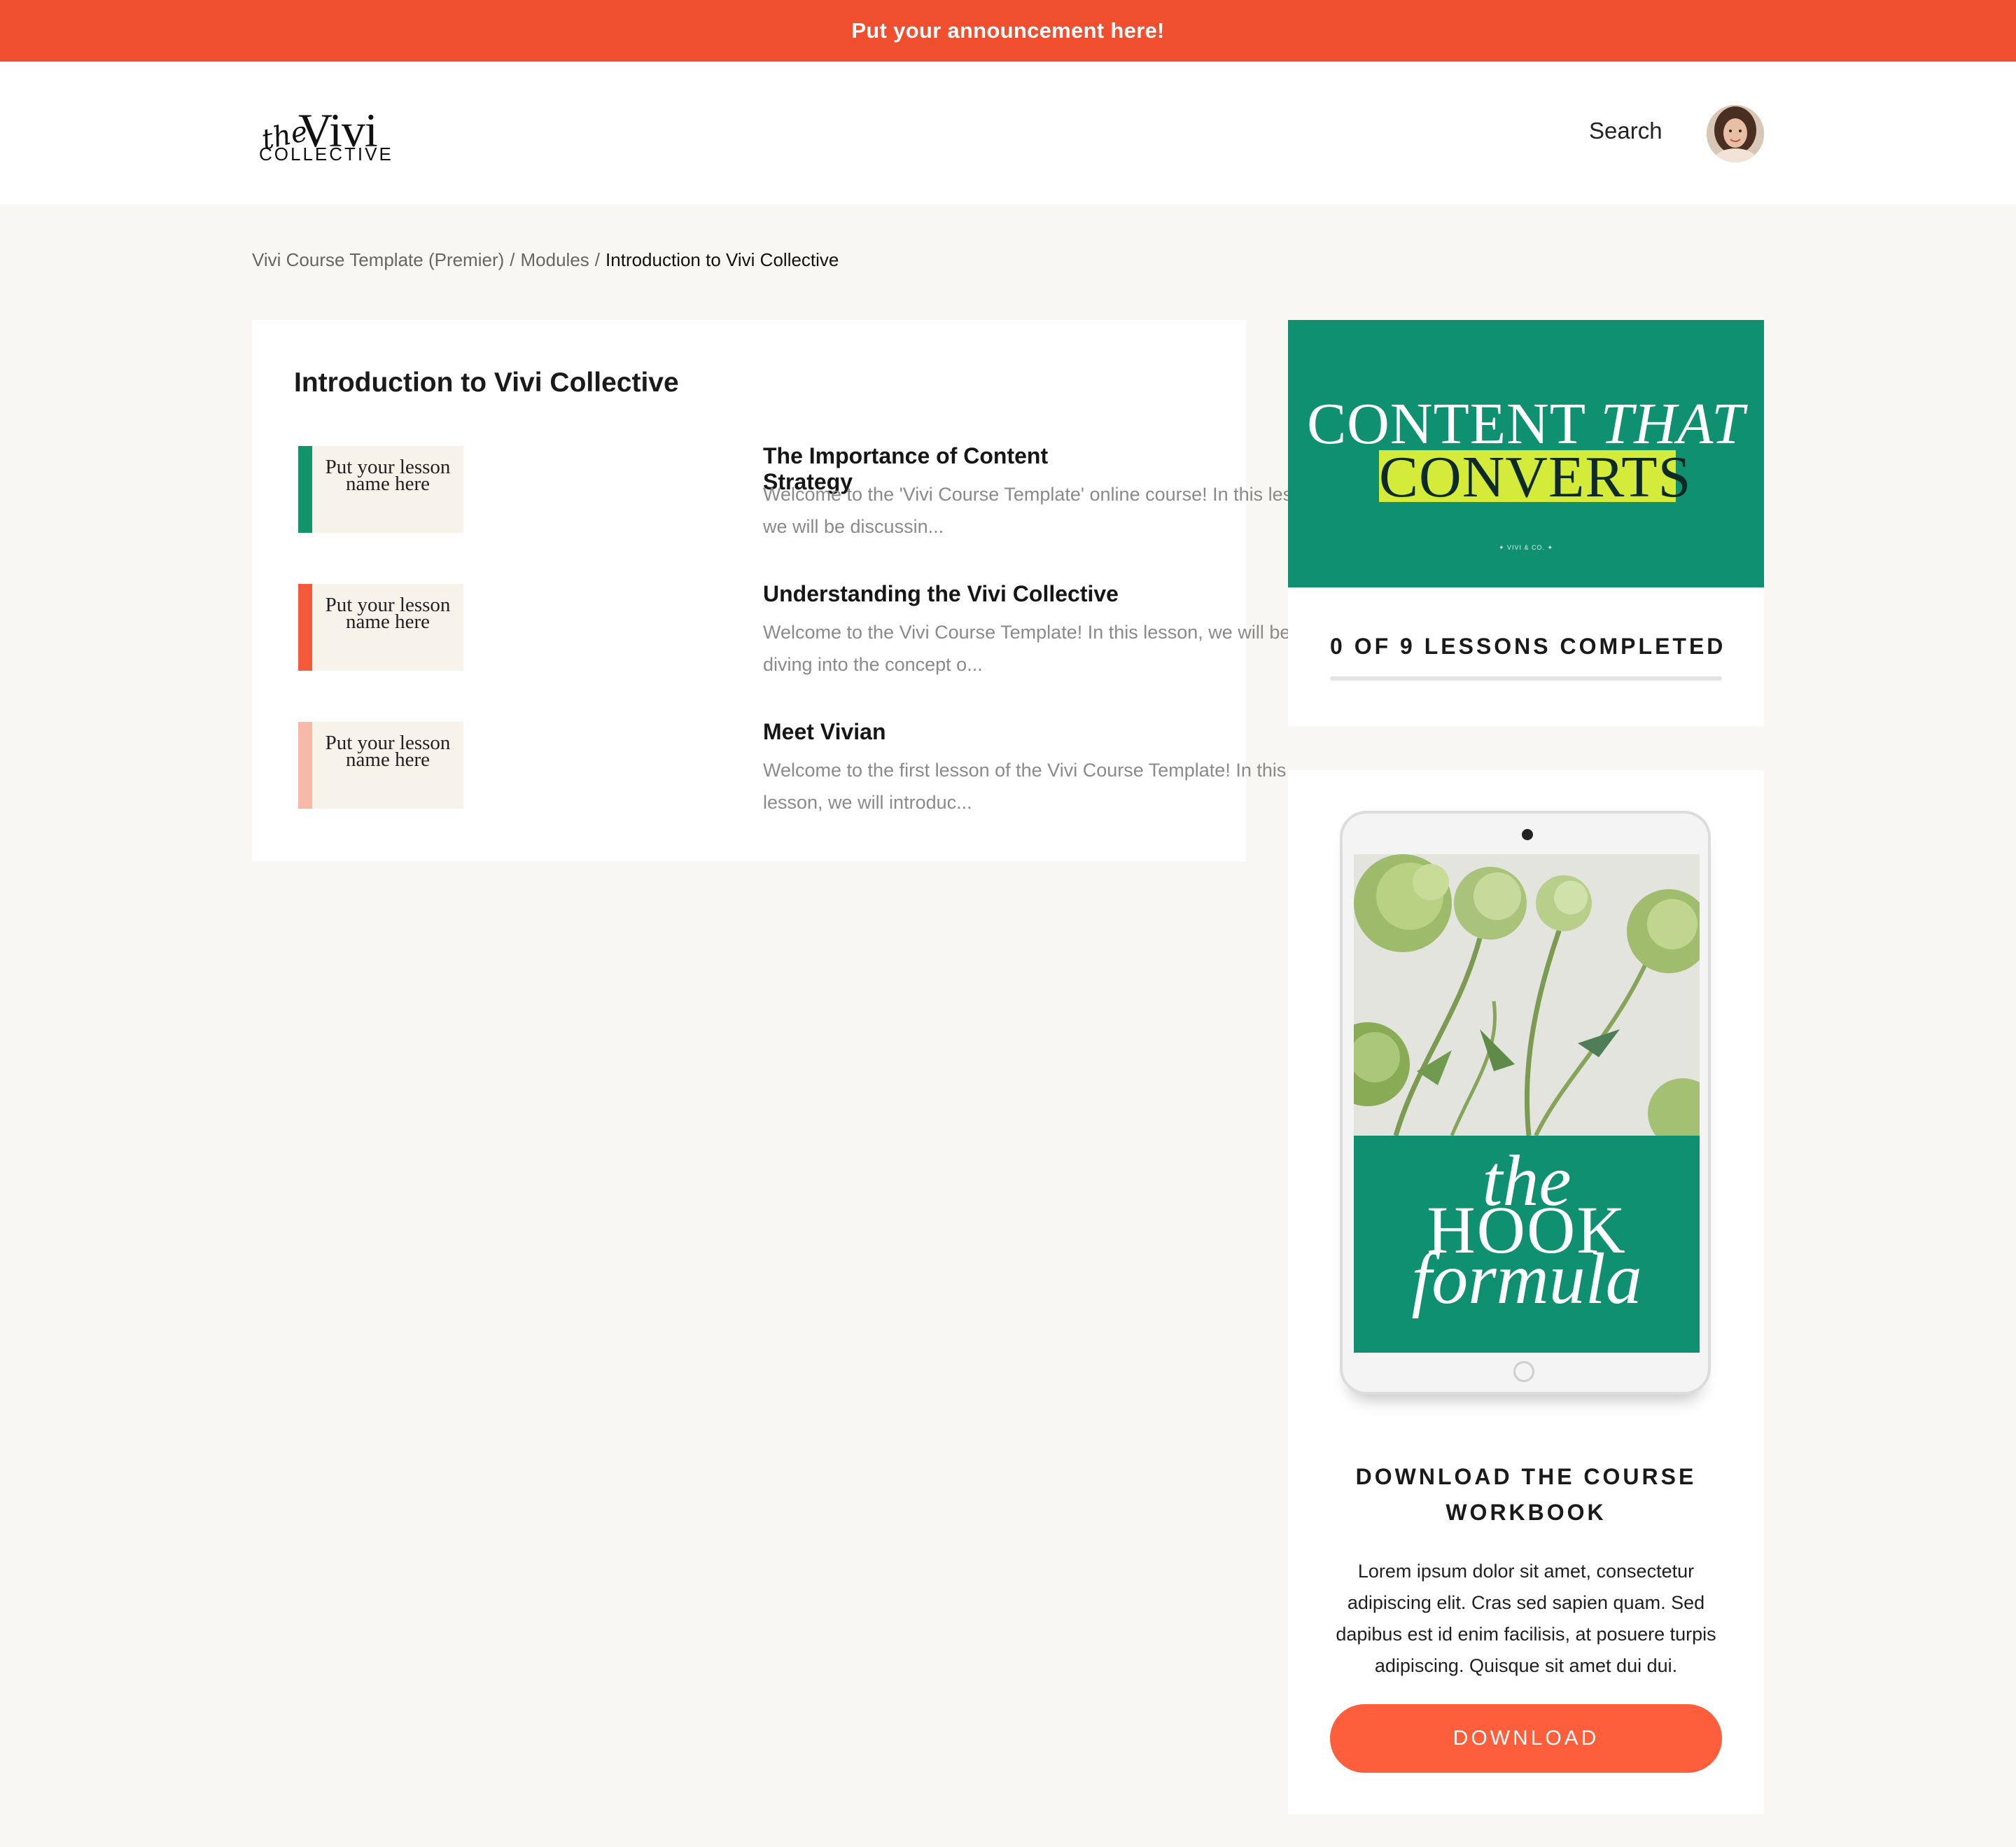 The image size is (2016, 1847). What do you see at coordinates (1527, 1001) in the screenshot?
I see `flower-photo-icon` at bounding box center [1527, 1001].